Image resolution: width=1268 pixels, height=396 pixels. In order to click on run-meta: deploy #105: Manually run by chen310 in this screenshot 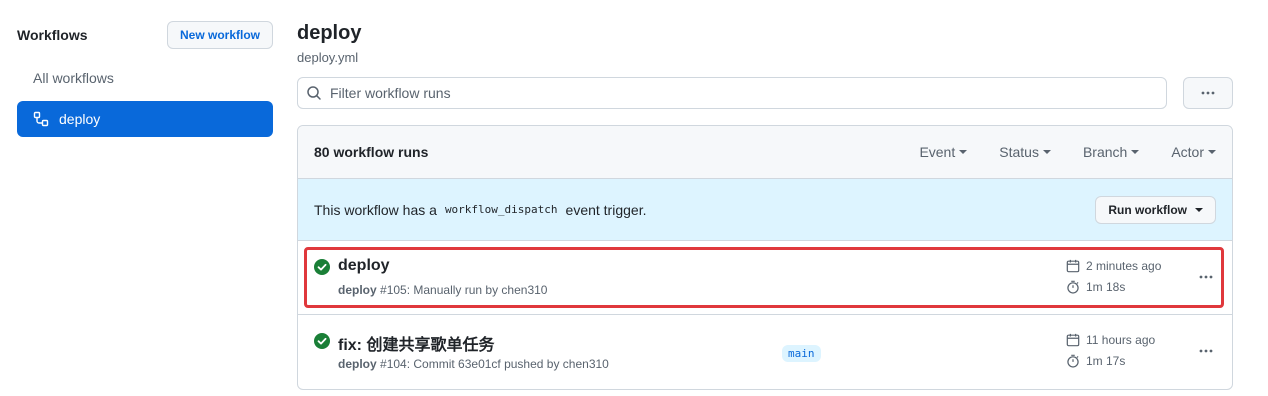, I will do `click(442, 290)`.